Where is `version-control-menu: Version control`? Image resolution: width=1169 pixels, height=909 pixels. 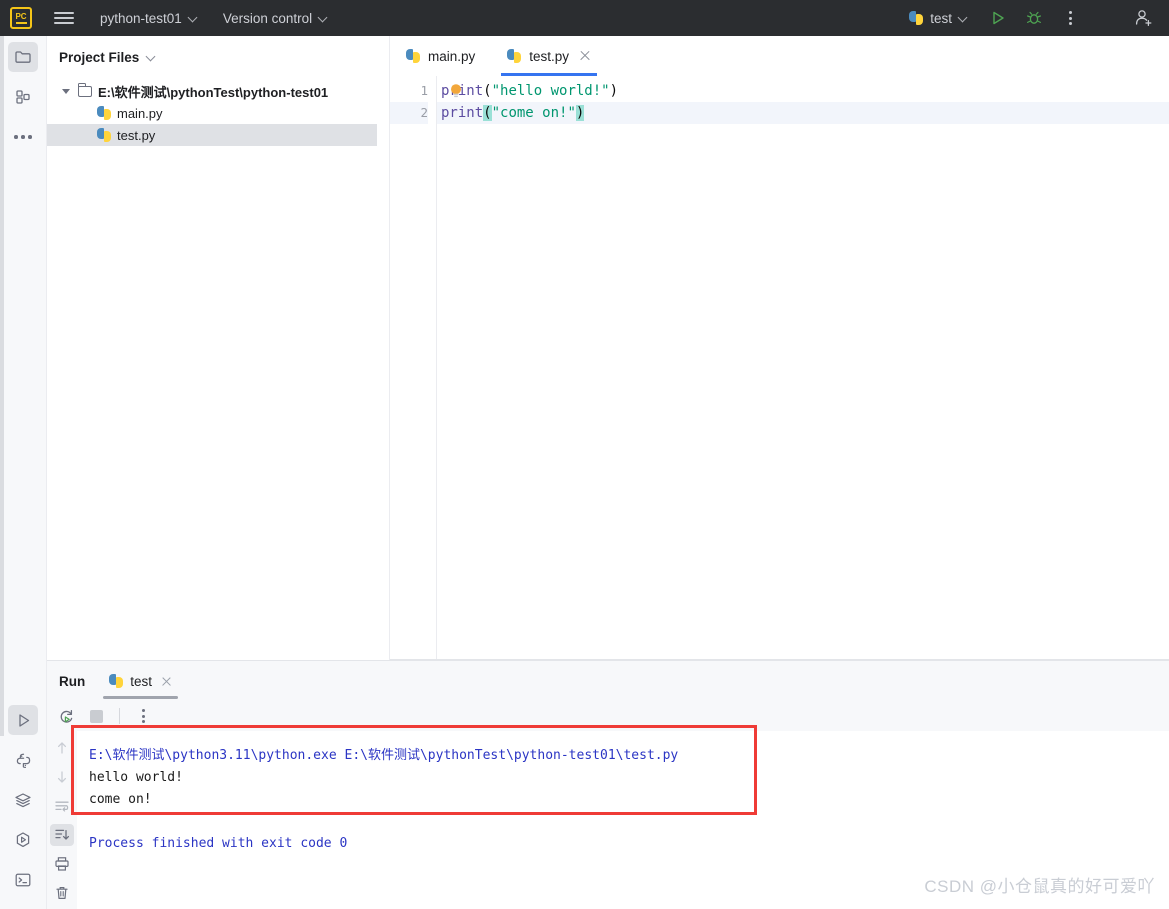 version-control-menu: Version control is located at coordinates (275, 18).